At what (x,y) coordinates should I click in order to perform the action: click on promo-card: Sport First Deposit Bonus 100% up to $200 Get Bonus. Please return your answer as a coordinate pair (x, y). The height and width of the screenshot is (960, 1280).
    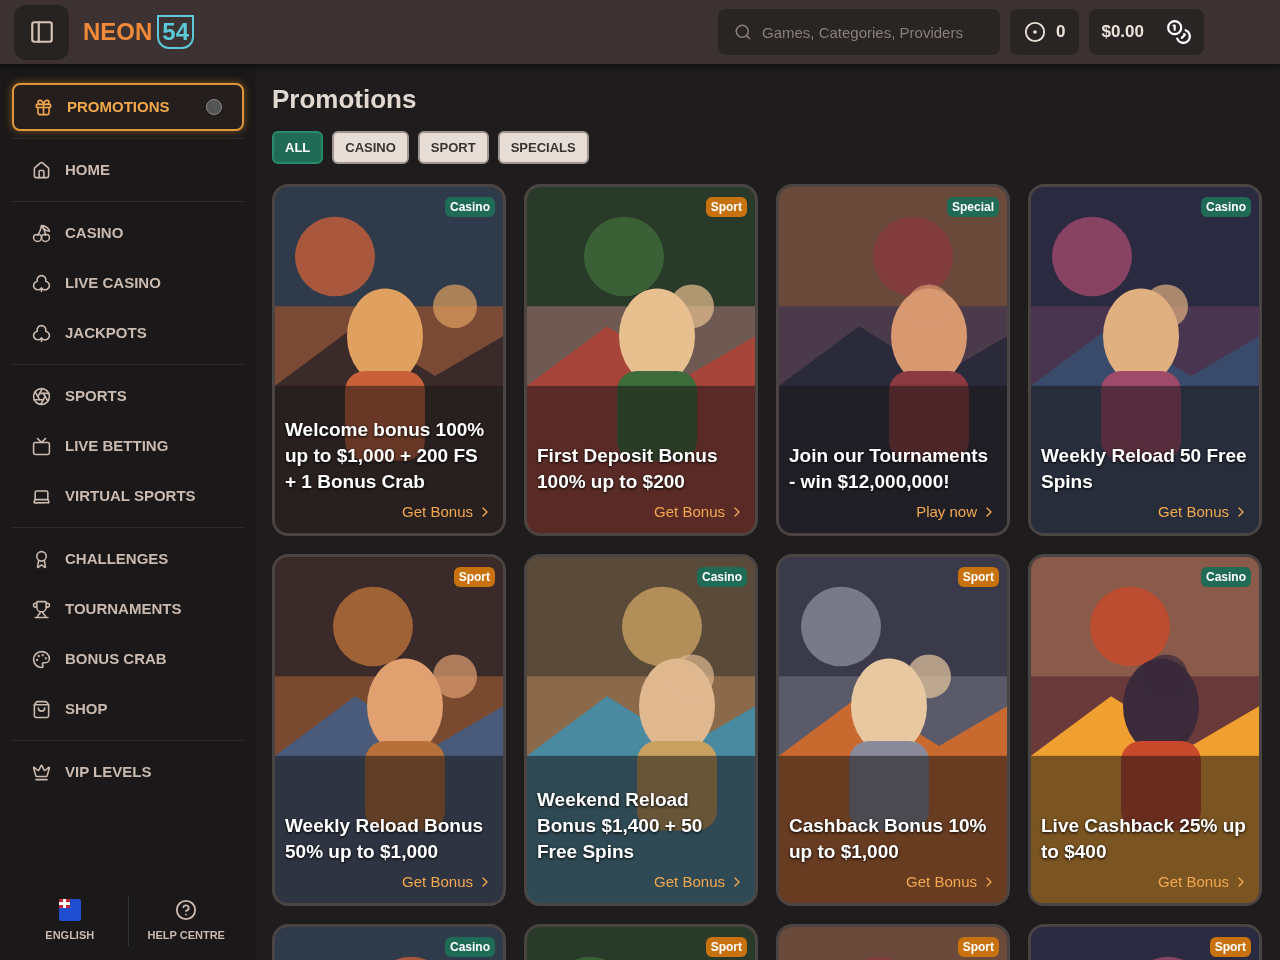
    Looking at the image, I should click on (641, 360).